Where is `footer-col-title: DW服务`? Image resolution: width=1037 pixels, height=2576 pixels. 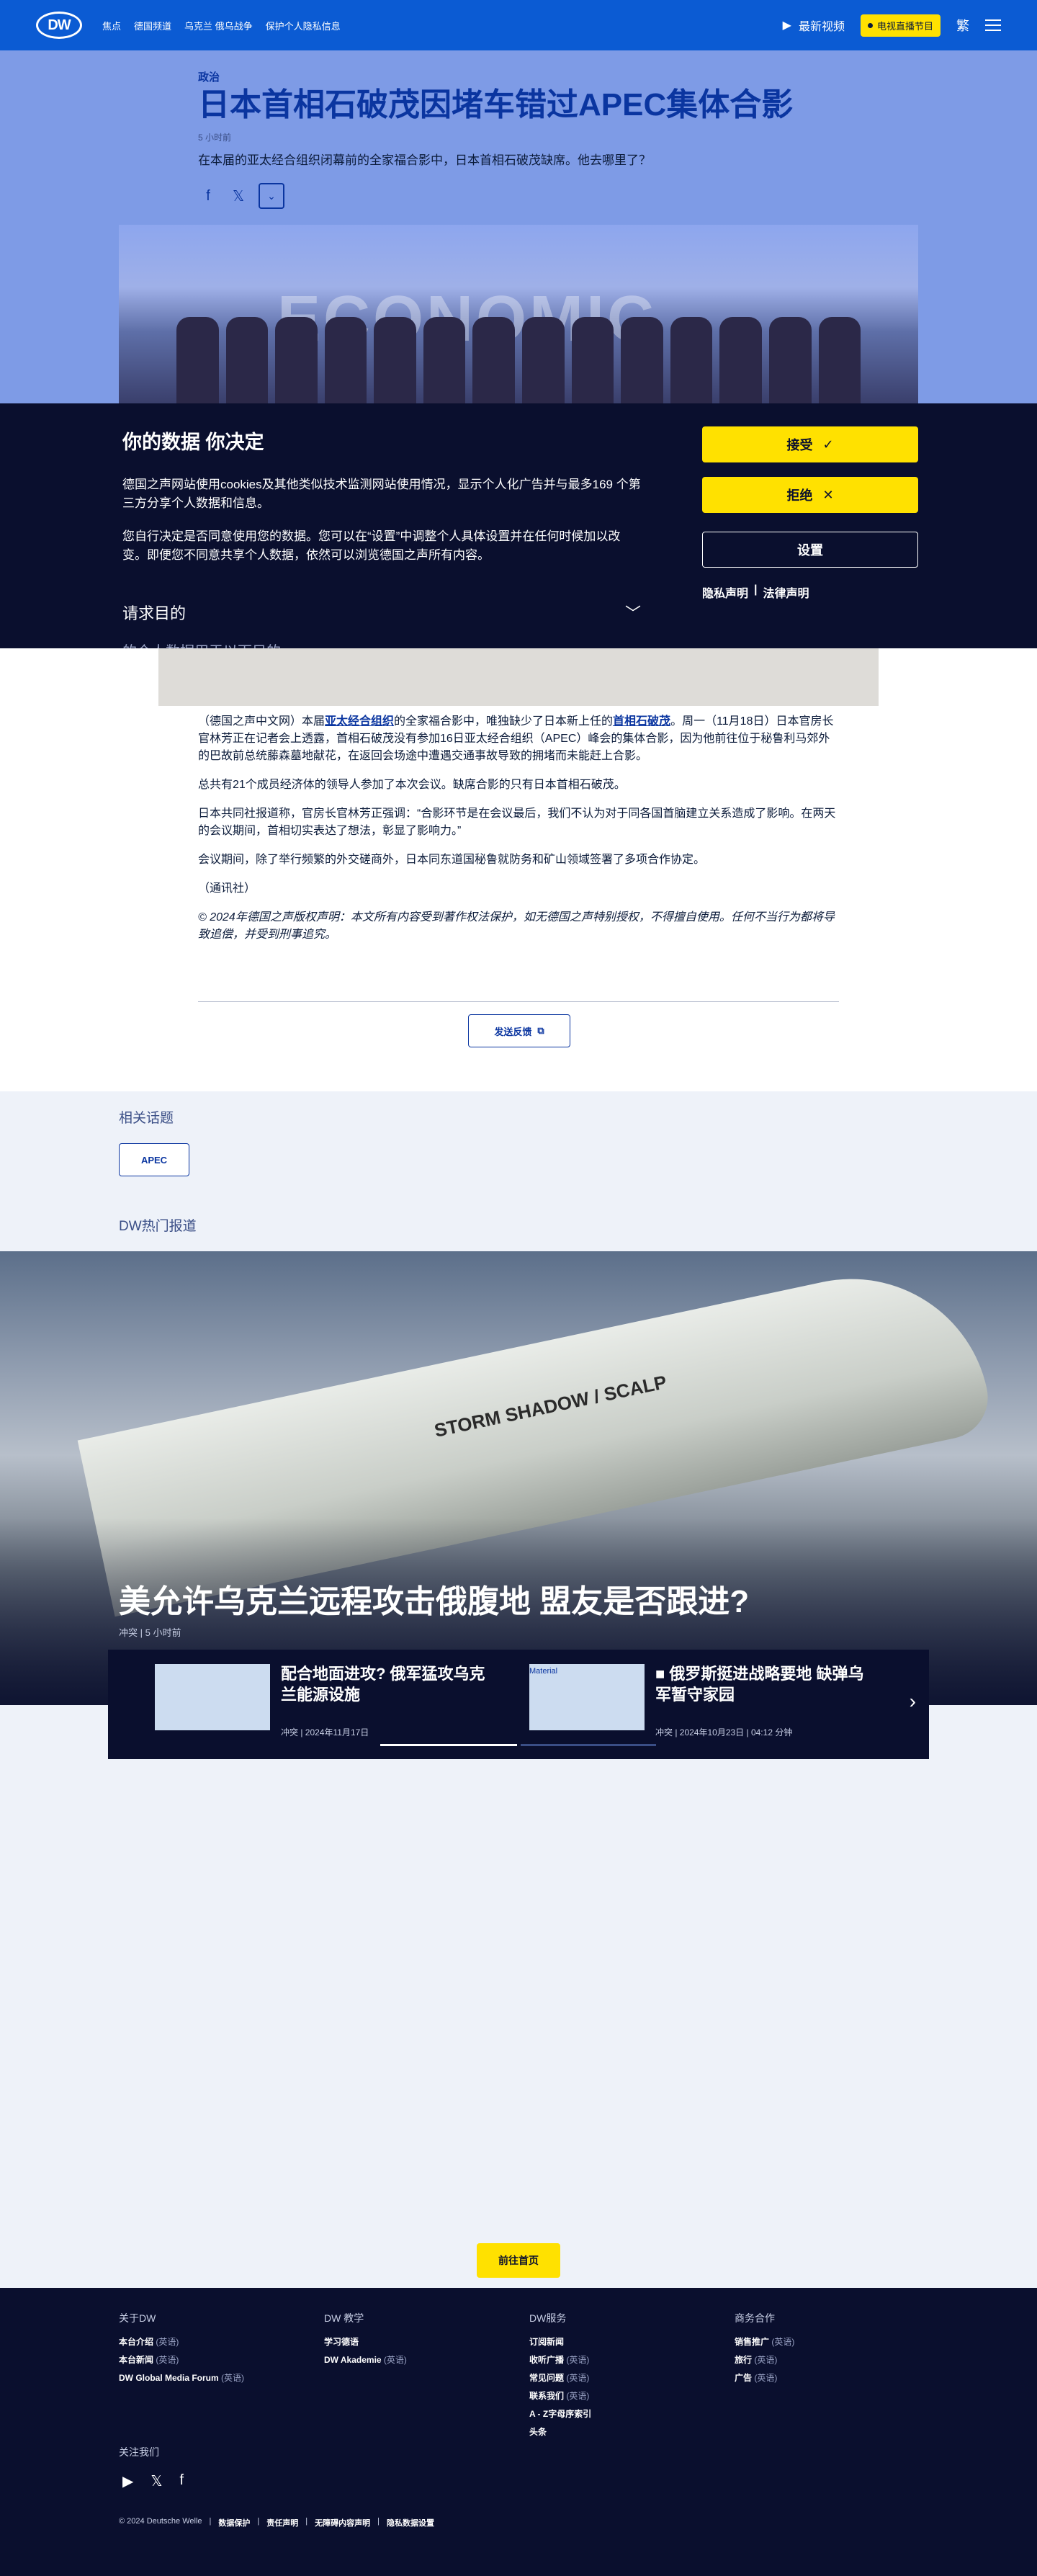
footer-col-title: DW服务 is located at coordinates (548, 2318).